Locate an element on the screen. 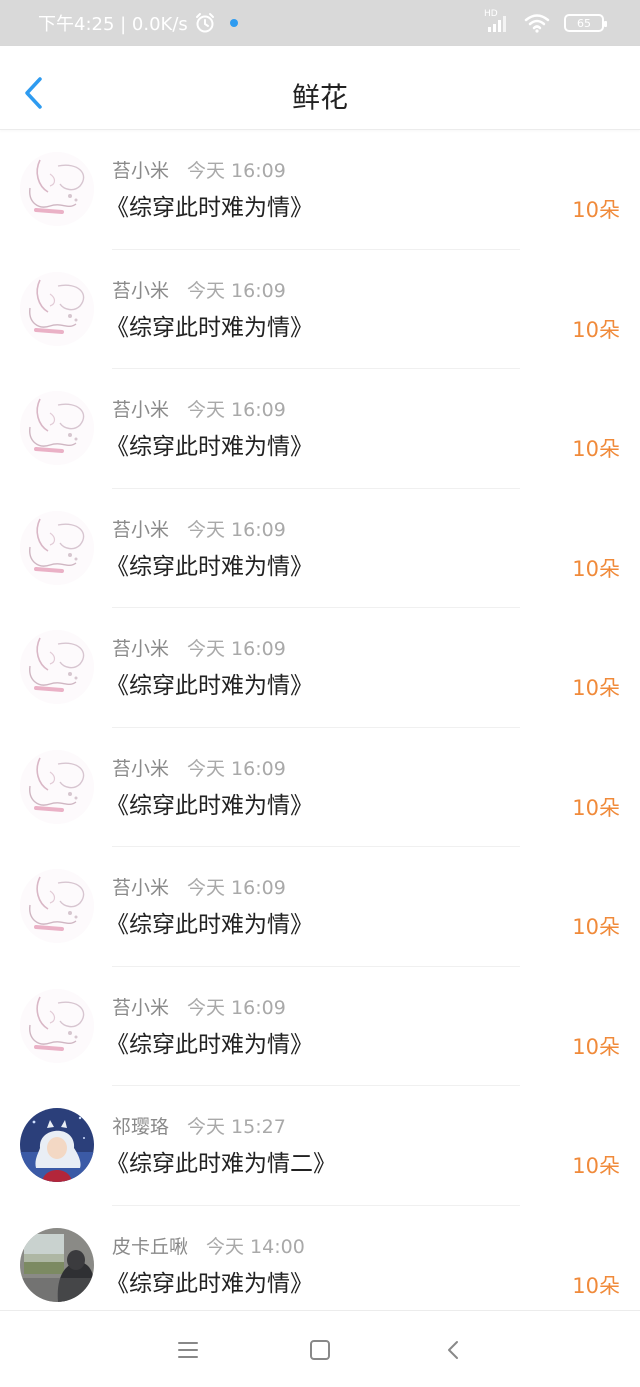 The height and width of the screenshot is (1387, 640). system-nav-bar is located at coordinates (320, 1348).